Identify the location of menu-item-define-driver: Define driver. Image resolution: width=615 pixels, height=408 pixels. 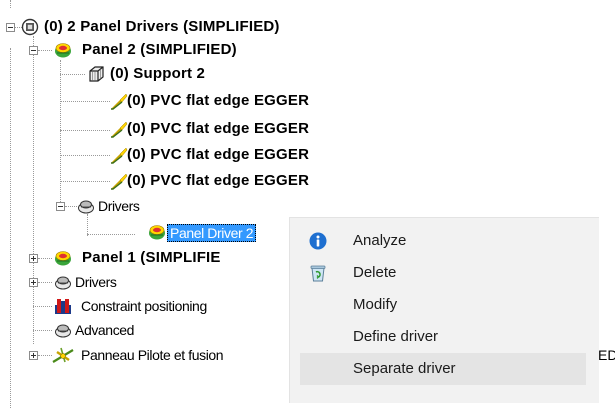
(438, 337).